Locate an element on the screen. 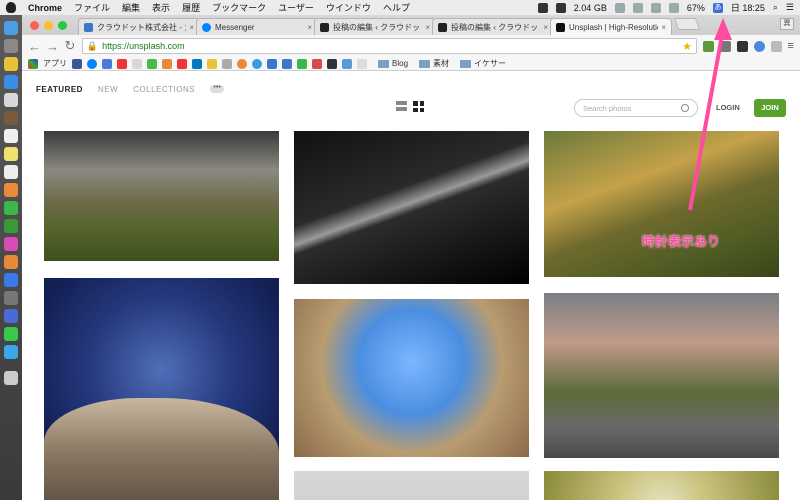 This screenshot has width=800, height=500. calendar-icon is located at coordinates (11, 136).